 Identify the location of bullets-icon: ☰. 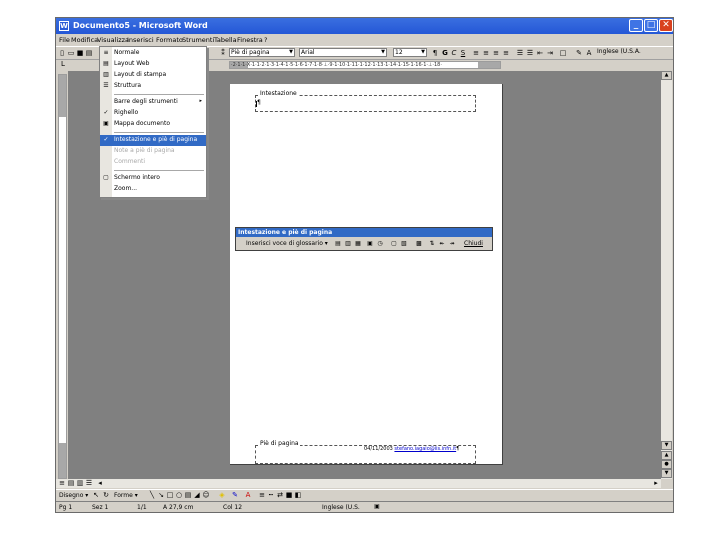
(530, 53).